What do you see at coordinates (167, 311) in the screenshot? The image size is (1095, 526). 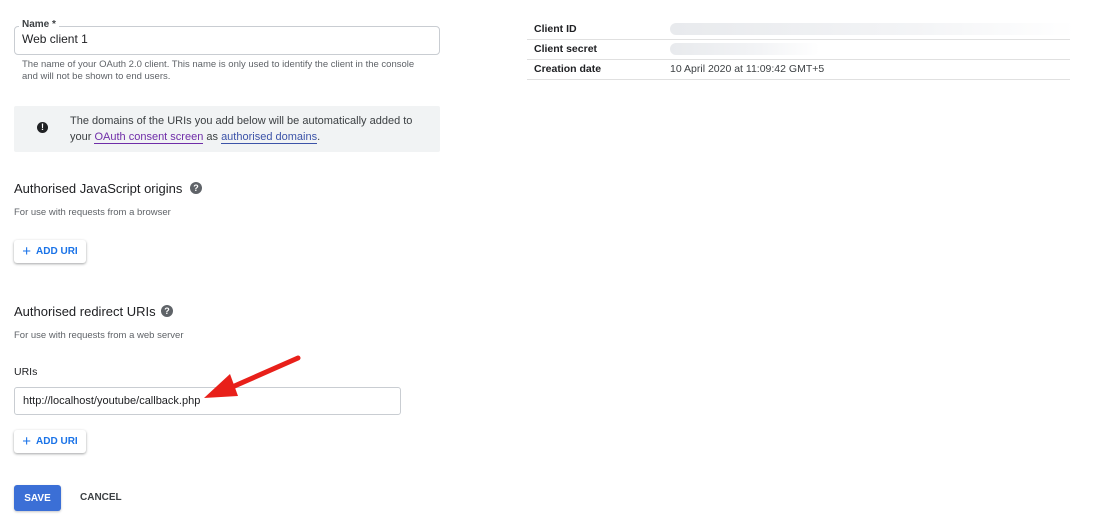 I see `redirect-uris-help-icon: ?` at bounding box center [167, 311].